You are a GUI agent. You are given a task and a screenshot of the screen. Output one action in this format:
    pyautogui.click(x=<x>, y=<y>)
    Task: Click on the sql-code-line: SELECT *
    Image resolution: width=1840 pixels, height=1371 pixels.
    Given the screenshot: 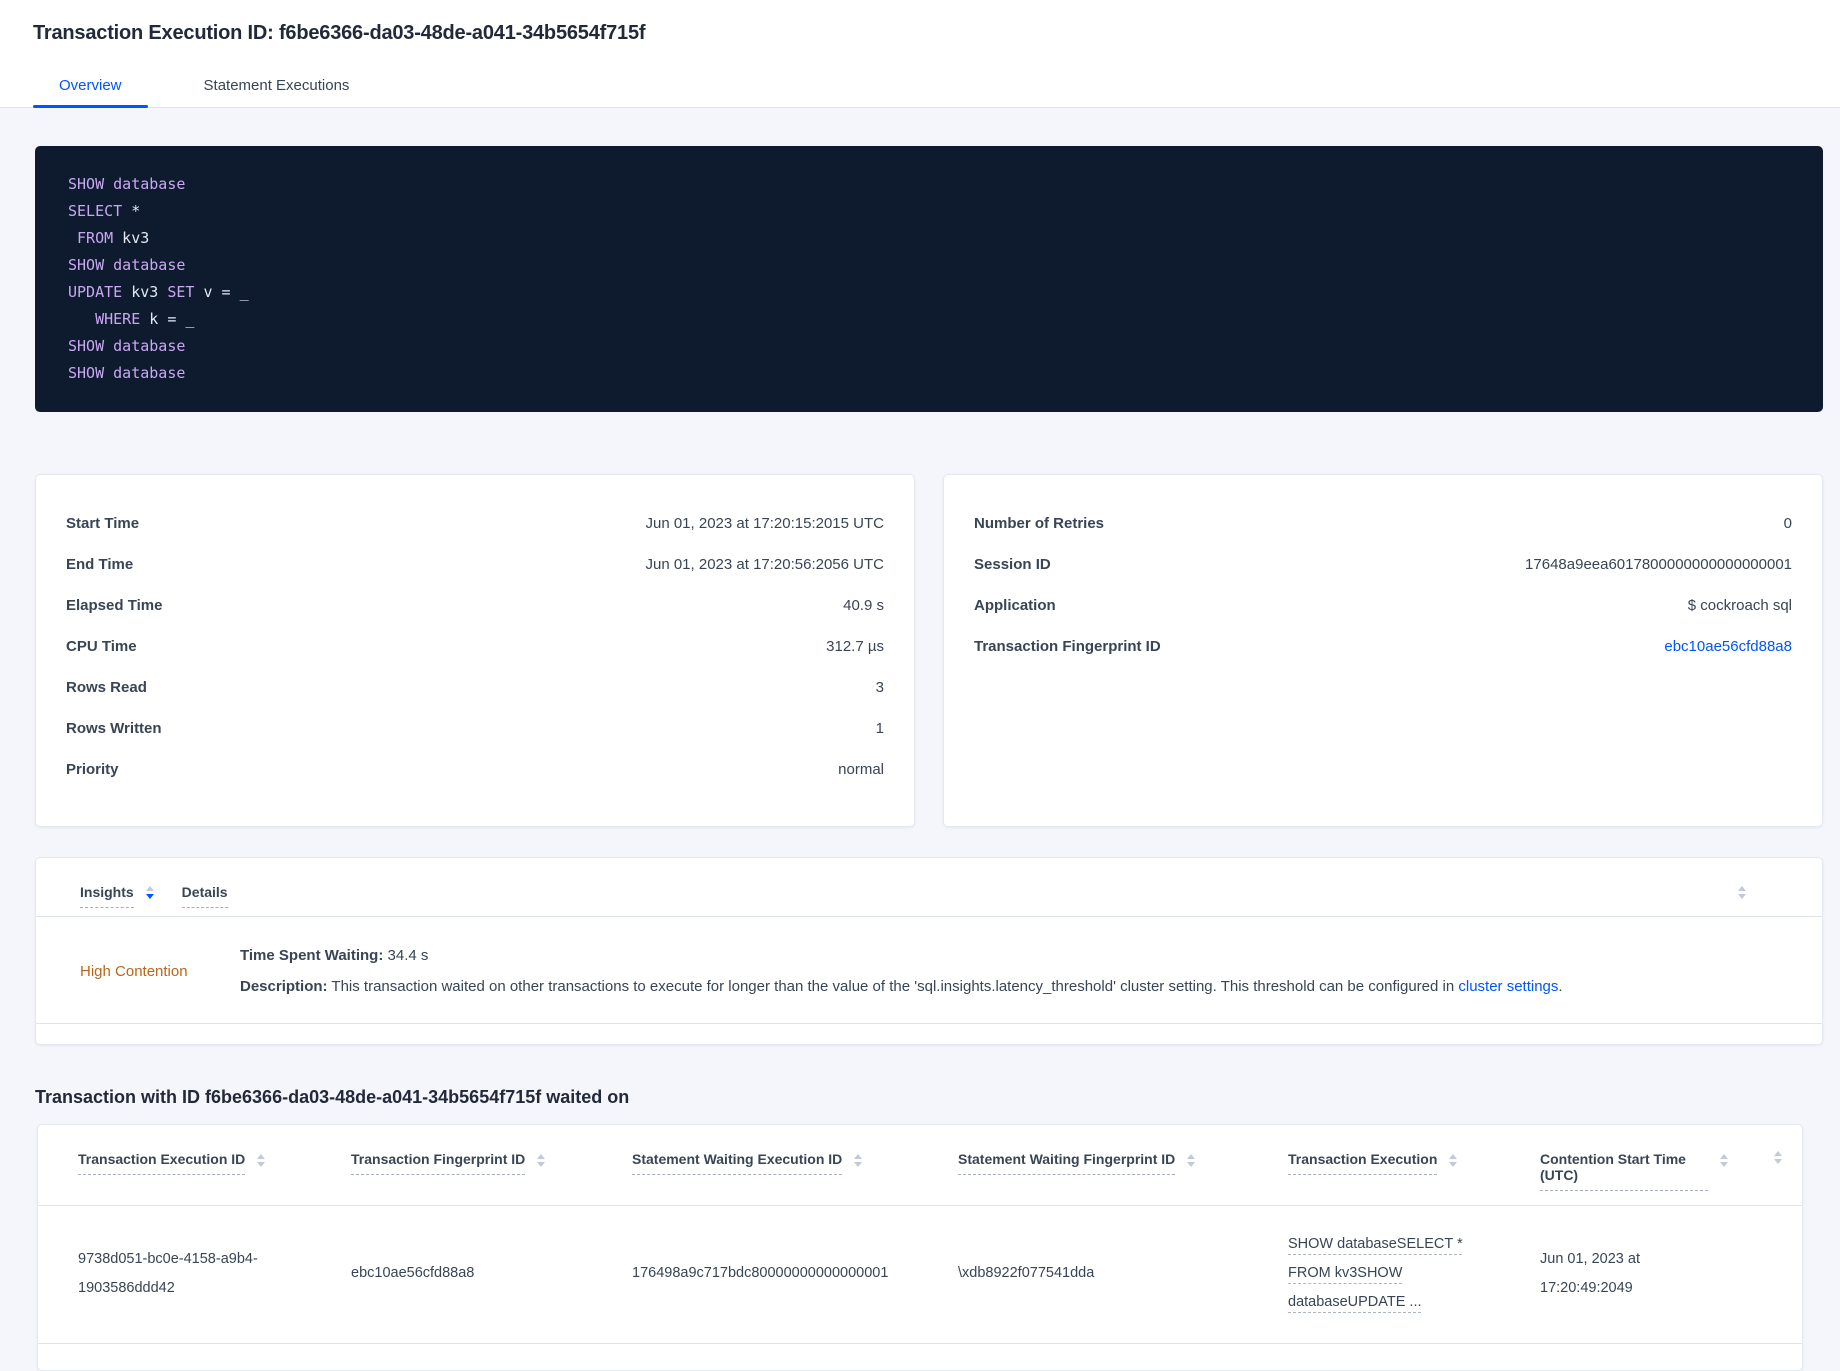 What is the action you would take?
    pyautogui.click(x=104, y=211)
    